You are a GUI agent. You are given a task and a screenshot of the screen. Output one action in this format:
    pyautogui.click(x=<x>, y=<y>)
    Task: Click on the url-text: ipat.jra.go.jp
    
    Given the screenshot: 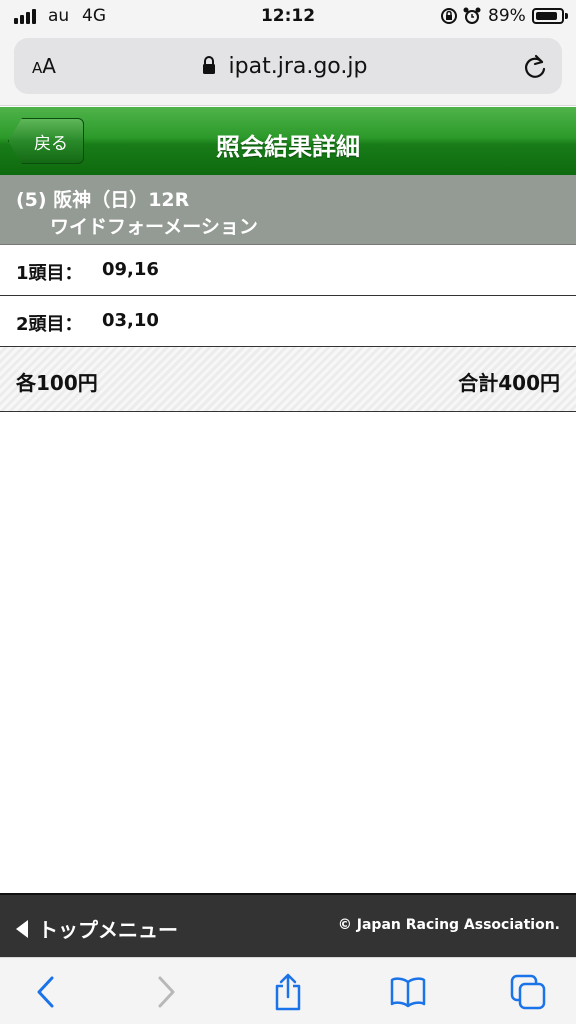 What is the action you would take?
    pyautogui.click(x=288, y=66)
    